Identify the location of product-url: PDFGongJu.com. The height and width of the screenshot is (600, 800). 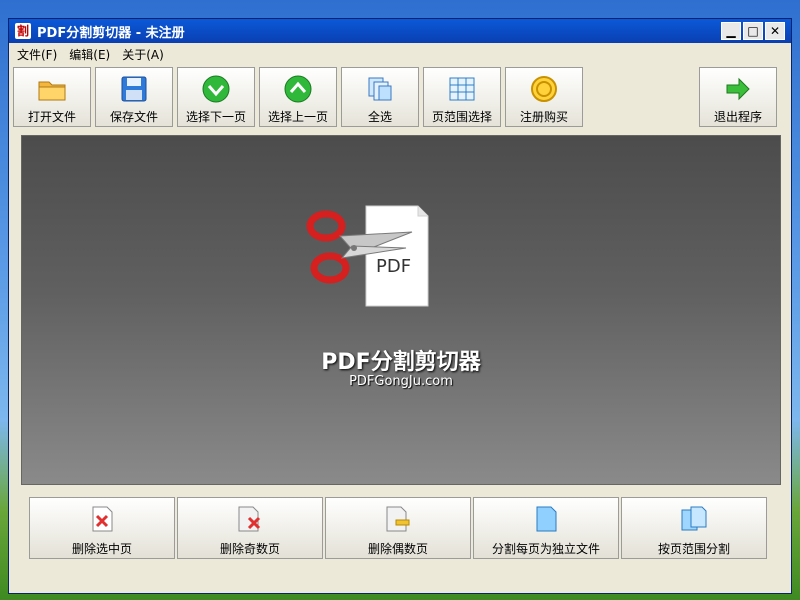
(401, 381).